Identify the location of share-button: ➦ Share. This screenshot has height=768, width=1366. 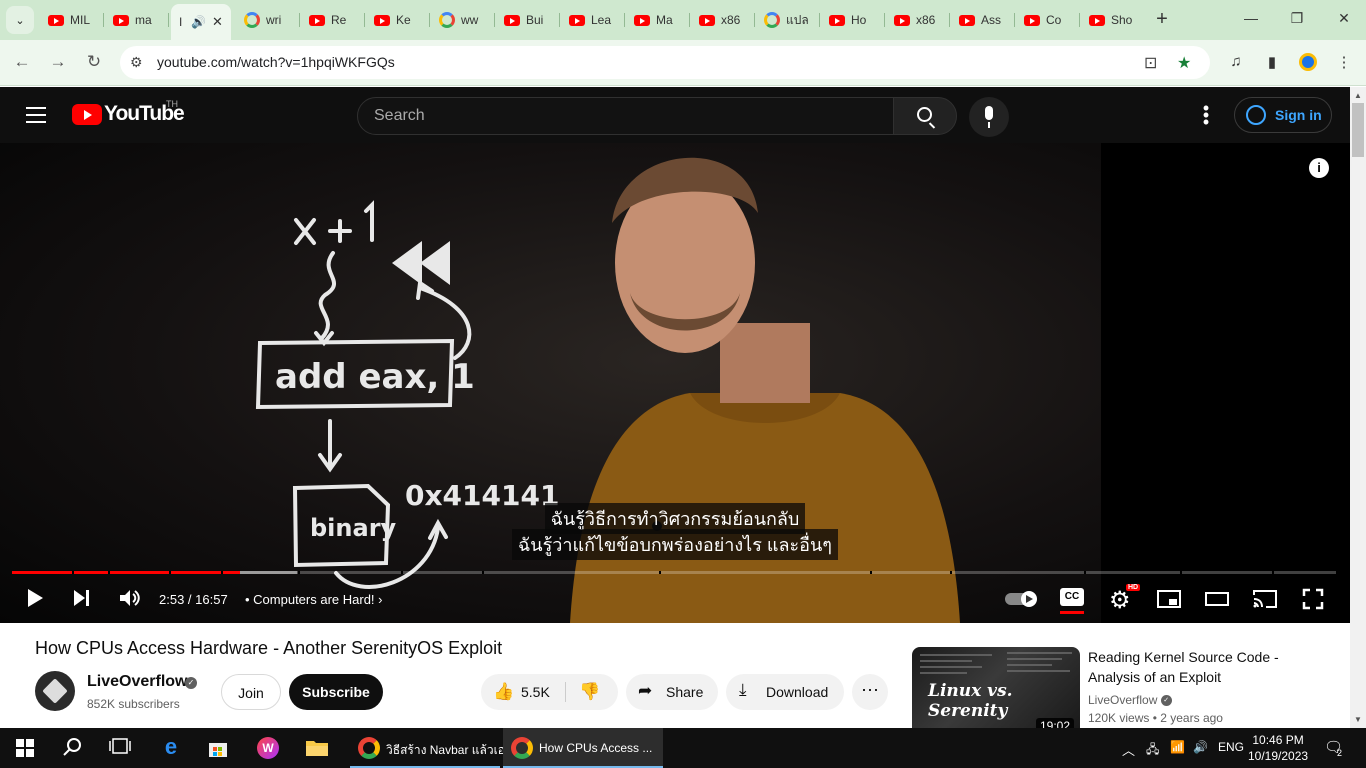
(672, 692).